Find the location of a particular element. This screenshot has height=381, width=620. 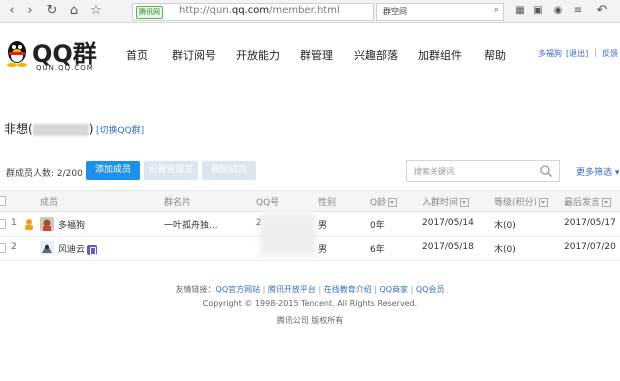

member-count: 群成员人数: 2/200 is located at coordinates (44, 174).